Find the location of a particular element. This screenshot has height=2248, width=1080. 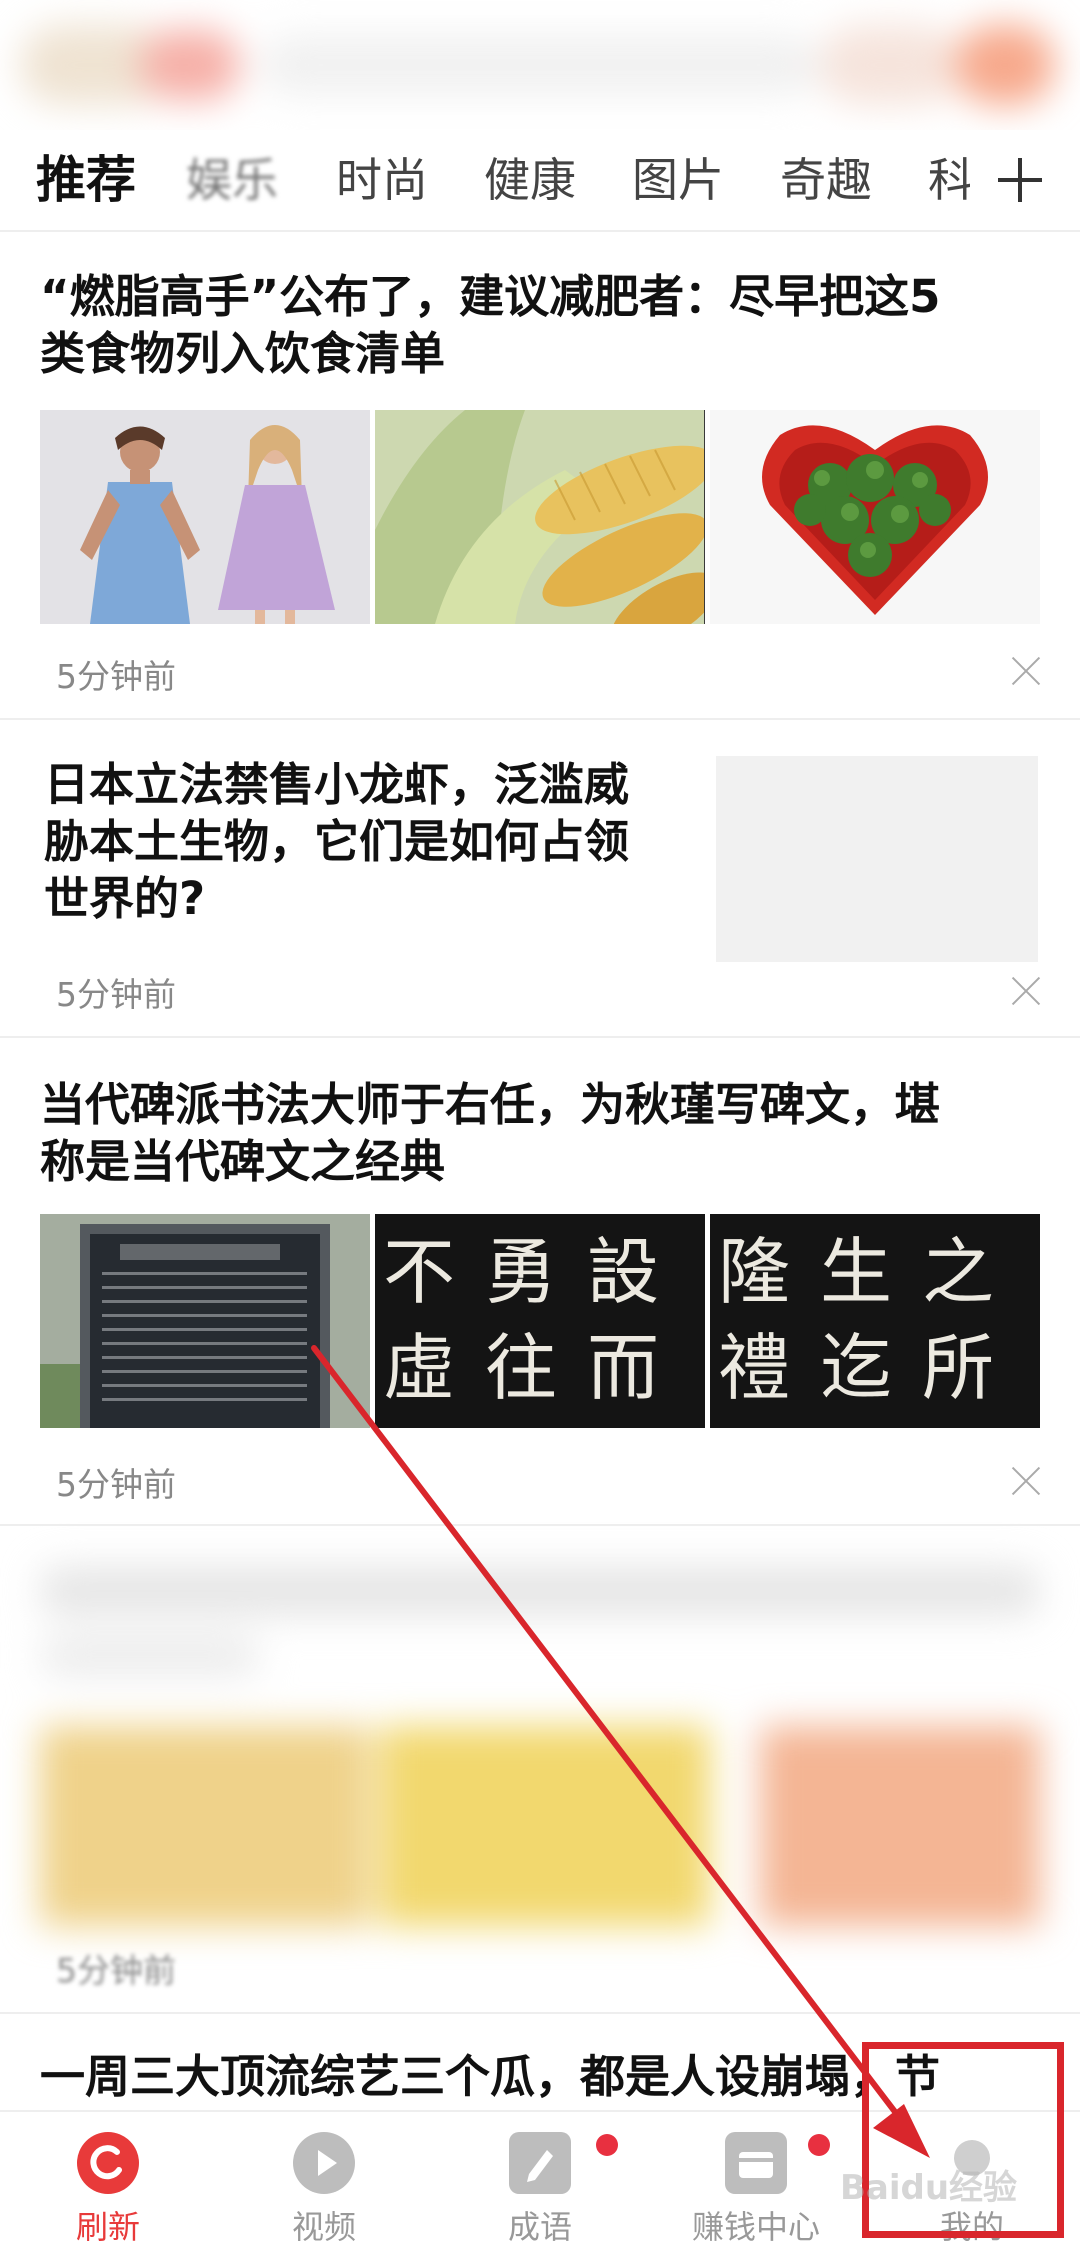

play-icon is located at coordinates (324, 2163).